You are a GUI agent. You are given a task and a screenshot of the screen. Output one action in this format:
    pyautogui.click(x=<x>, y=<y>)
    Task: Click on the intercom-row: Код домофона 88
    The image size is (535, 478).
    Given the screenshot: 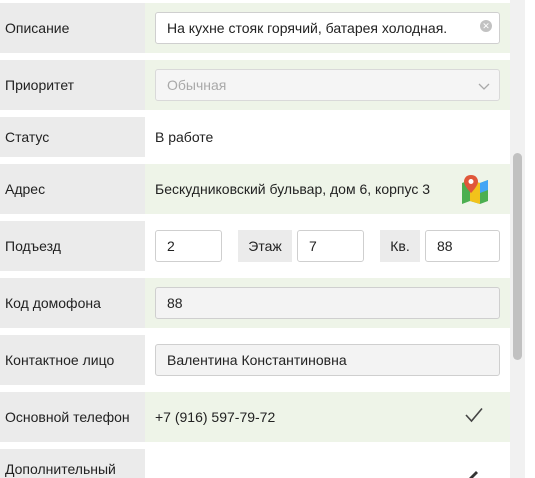 What is the action you would take?
    pyautogui.click(x=255, y=303)
    